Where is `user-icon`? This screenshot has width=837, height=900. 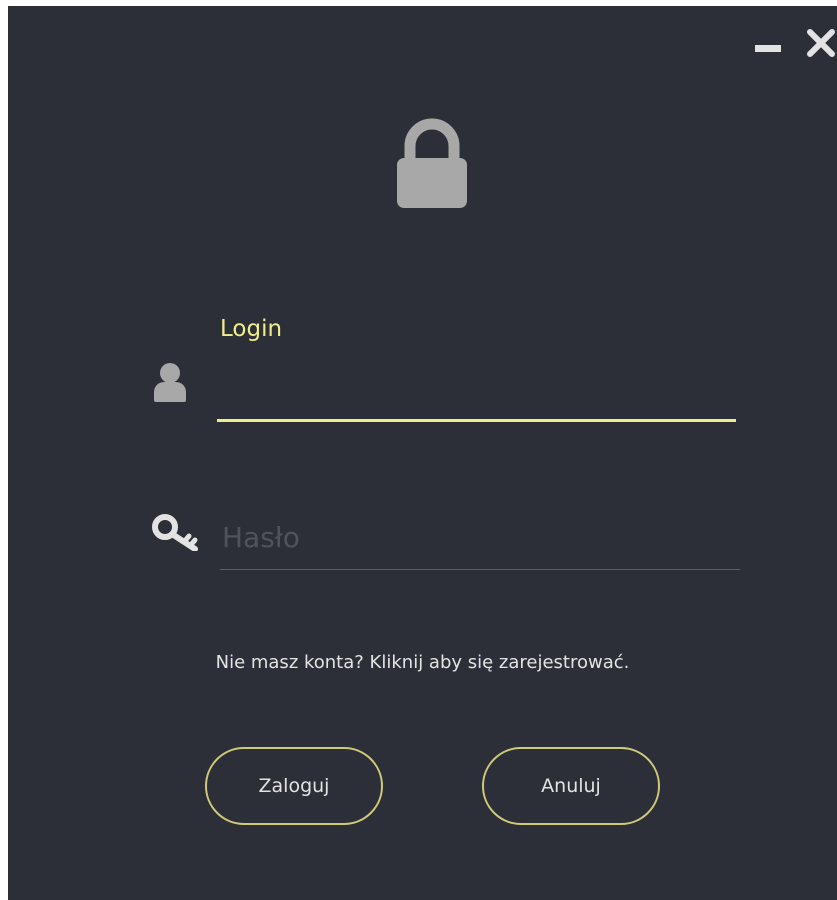
user-icon is located at coordinates (170, 382).